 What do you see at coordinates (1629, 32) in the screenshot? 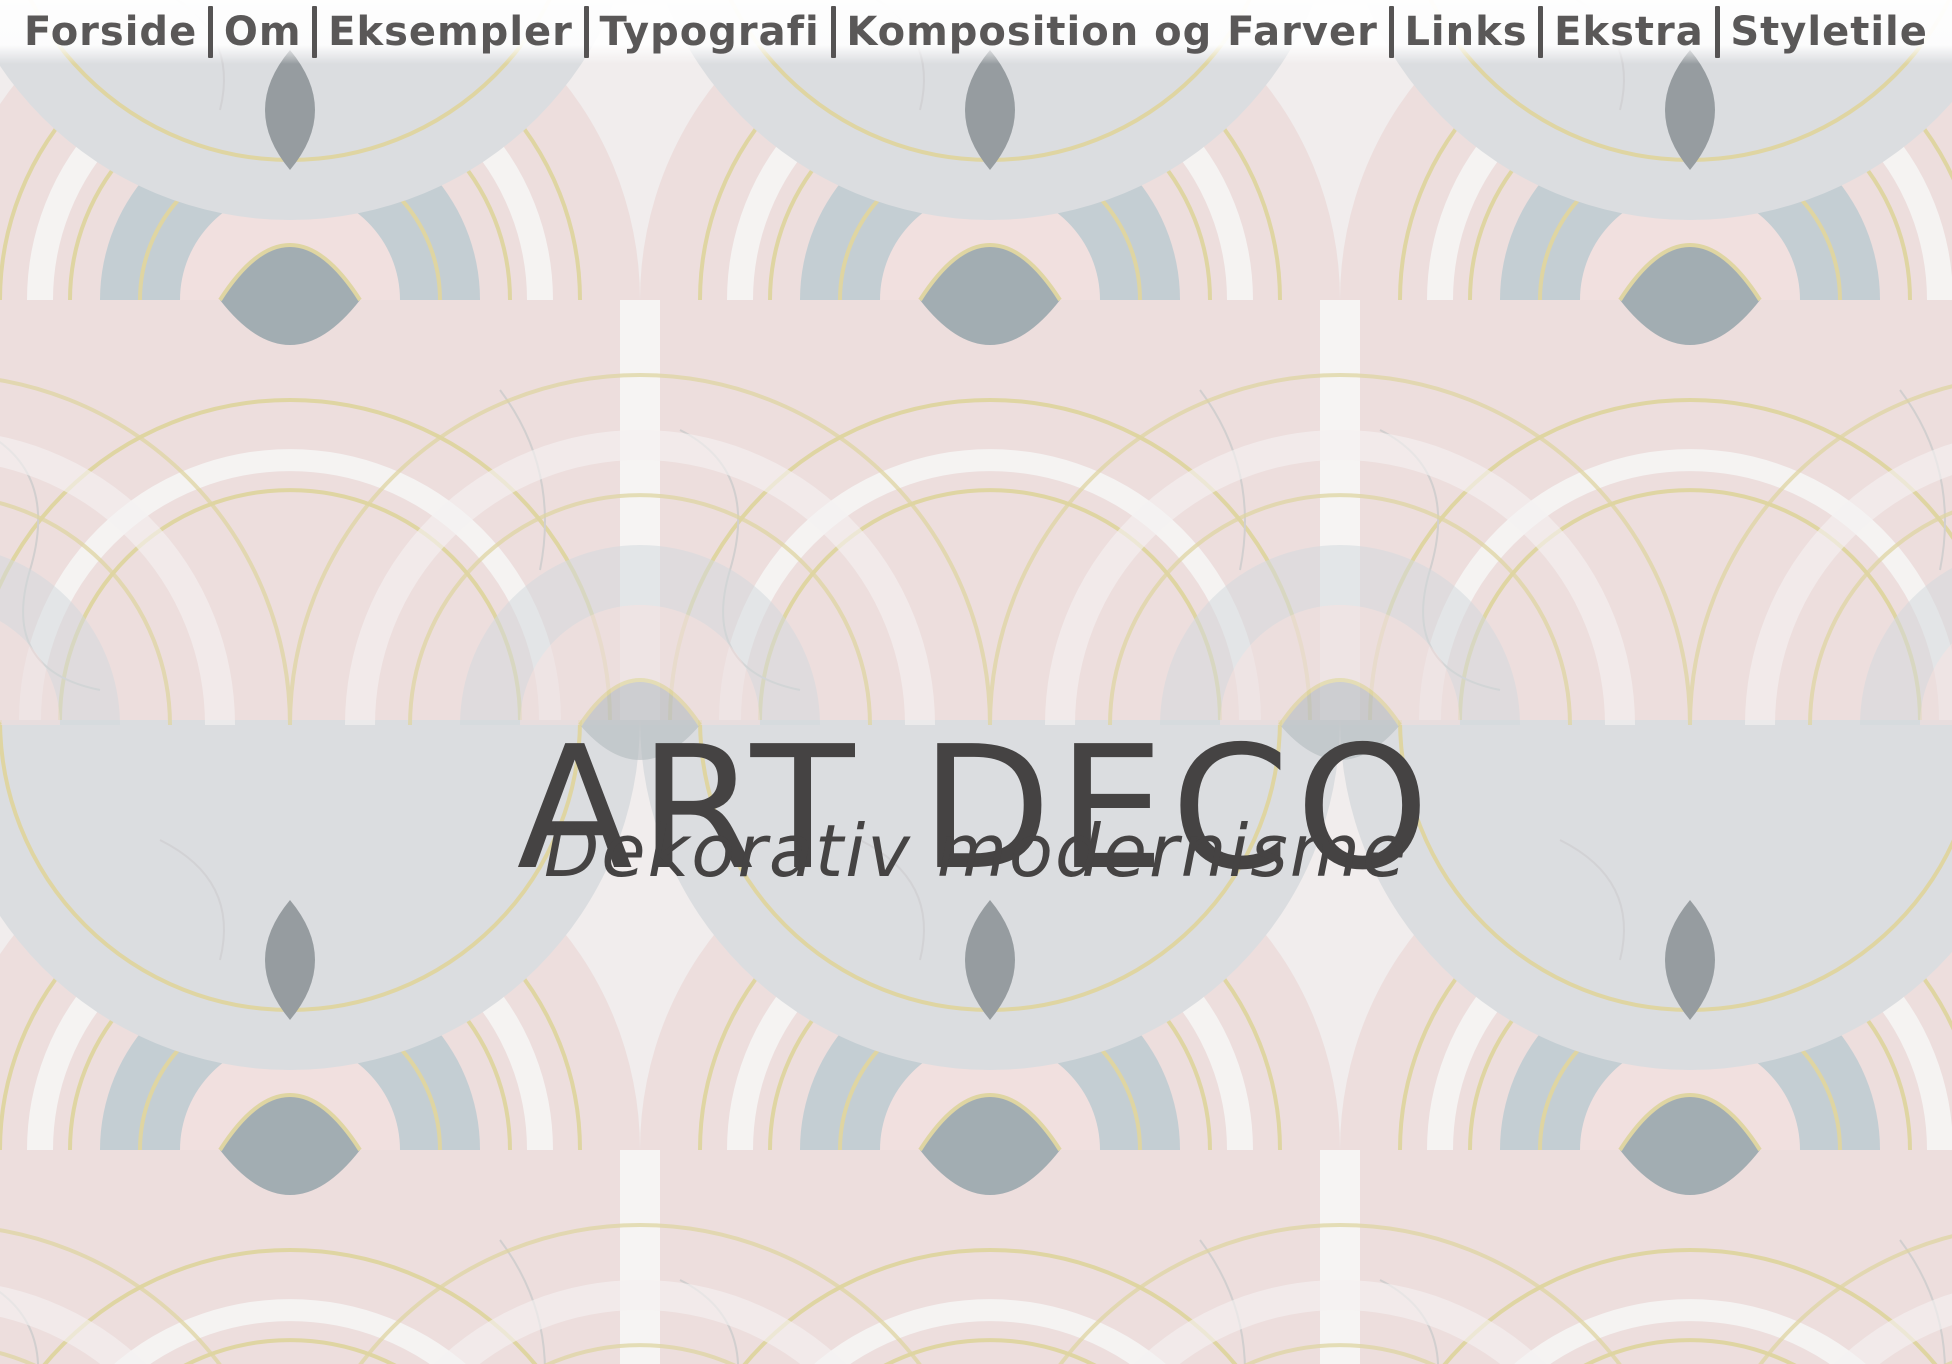
I see `nav-item-ekstra: Ekstra` at bounding box center [1629, 32].